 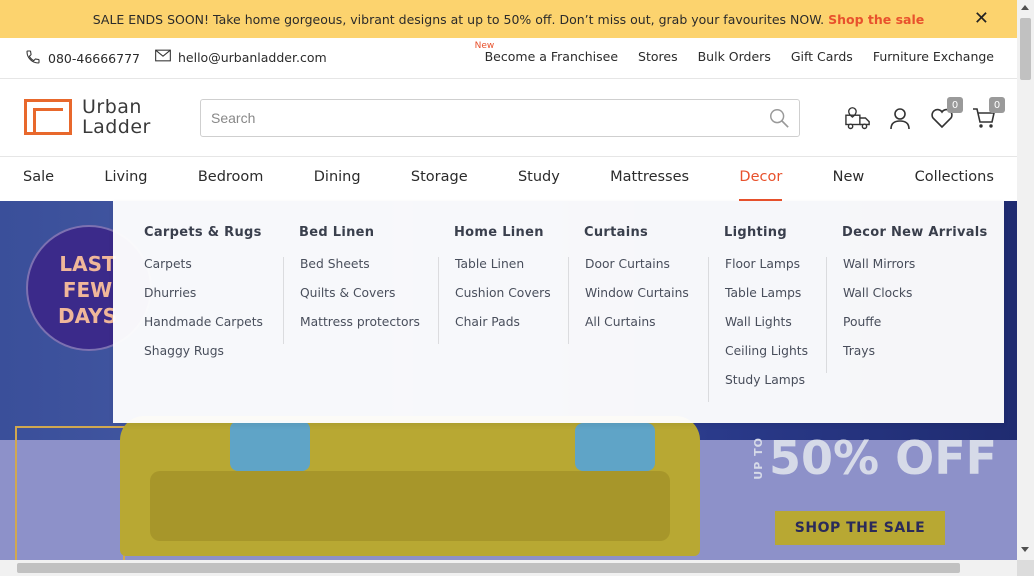 I want to click on cushion-left, so click(x=270, y=446).